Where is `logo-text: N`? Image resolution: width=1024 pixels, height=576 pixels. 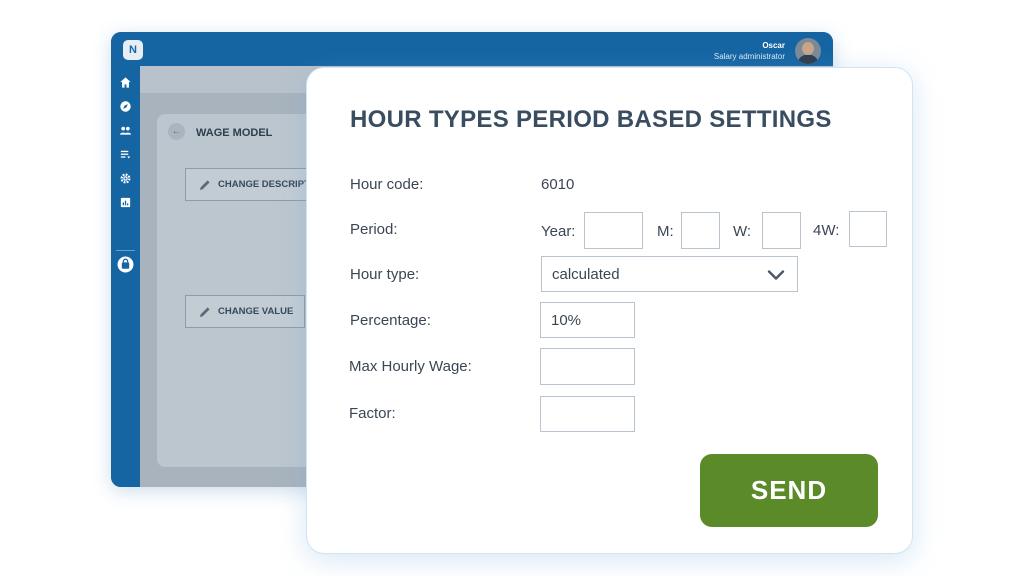 logo-text: N is located at coordinates (133, 50).